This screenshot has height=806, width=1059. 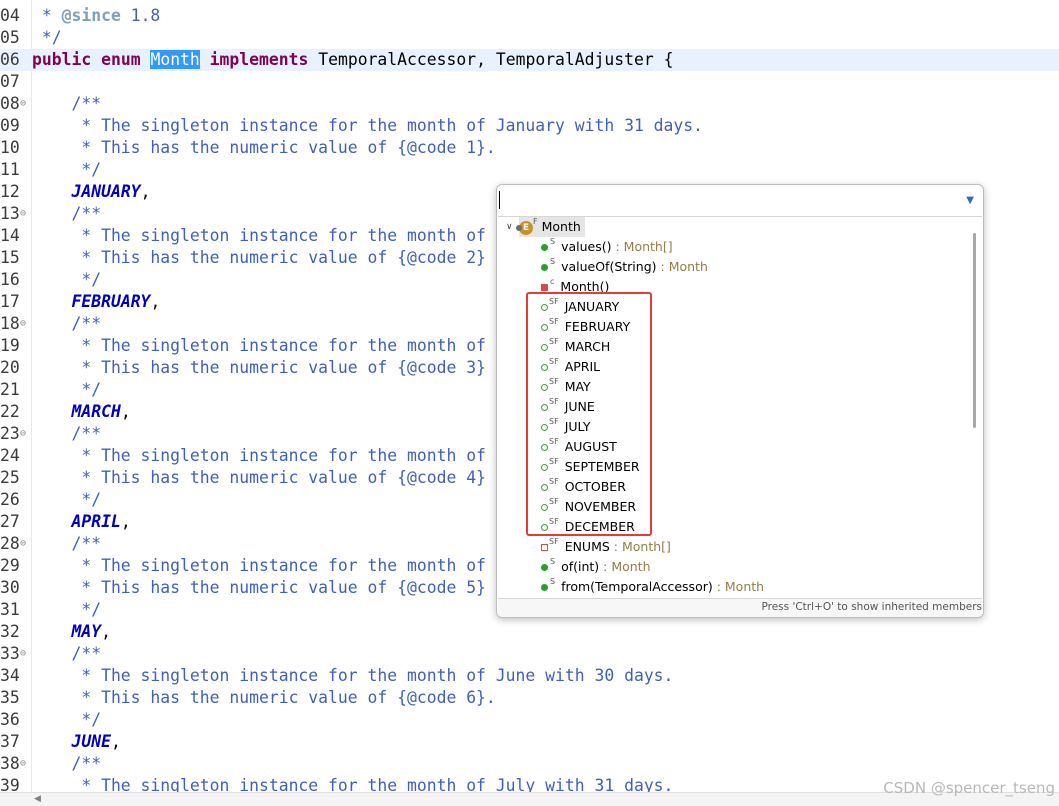 What do you see at coordinates (568, 407) in the screenshot?
I see `outline-member-june: SF JUNE` at bounding box center [568, 407].